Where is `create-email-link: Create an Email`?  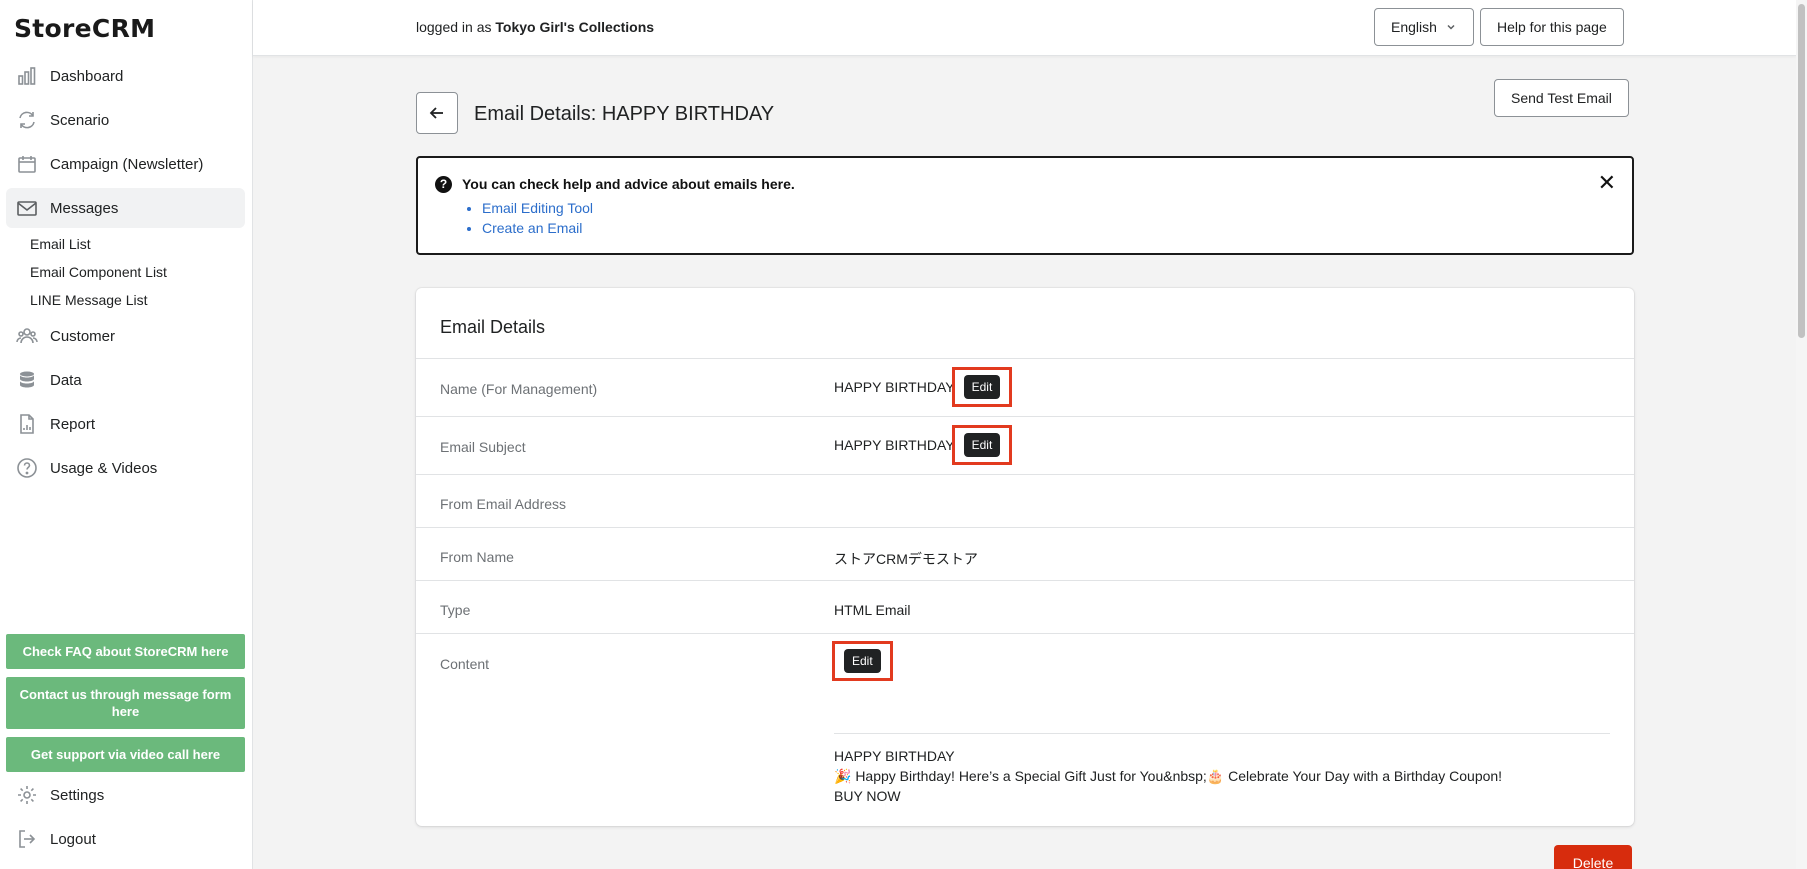 create-email-link: Create an Email is located at coordinates (532, 228).